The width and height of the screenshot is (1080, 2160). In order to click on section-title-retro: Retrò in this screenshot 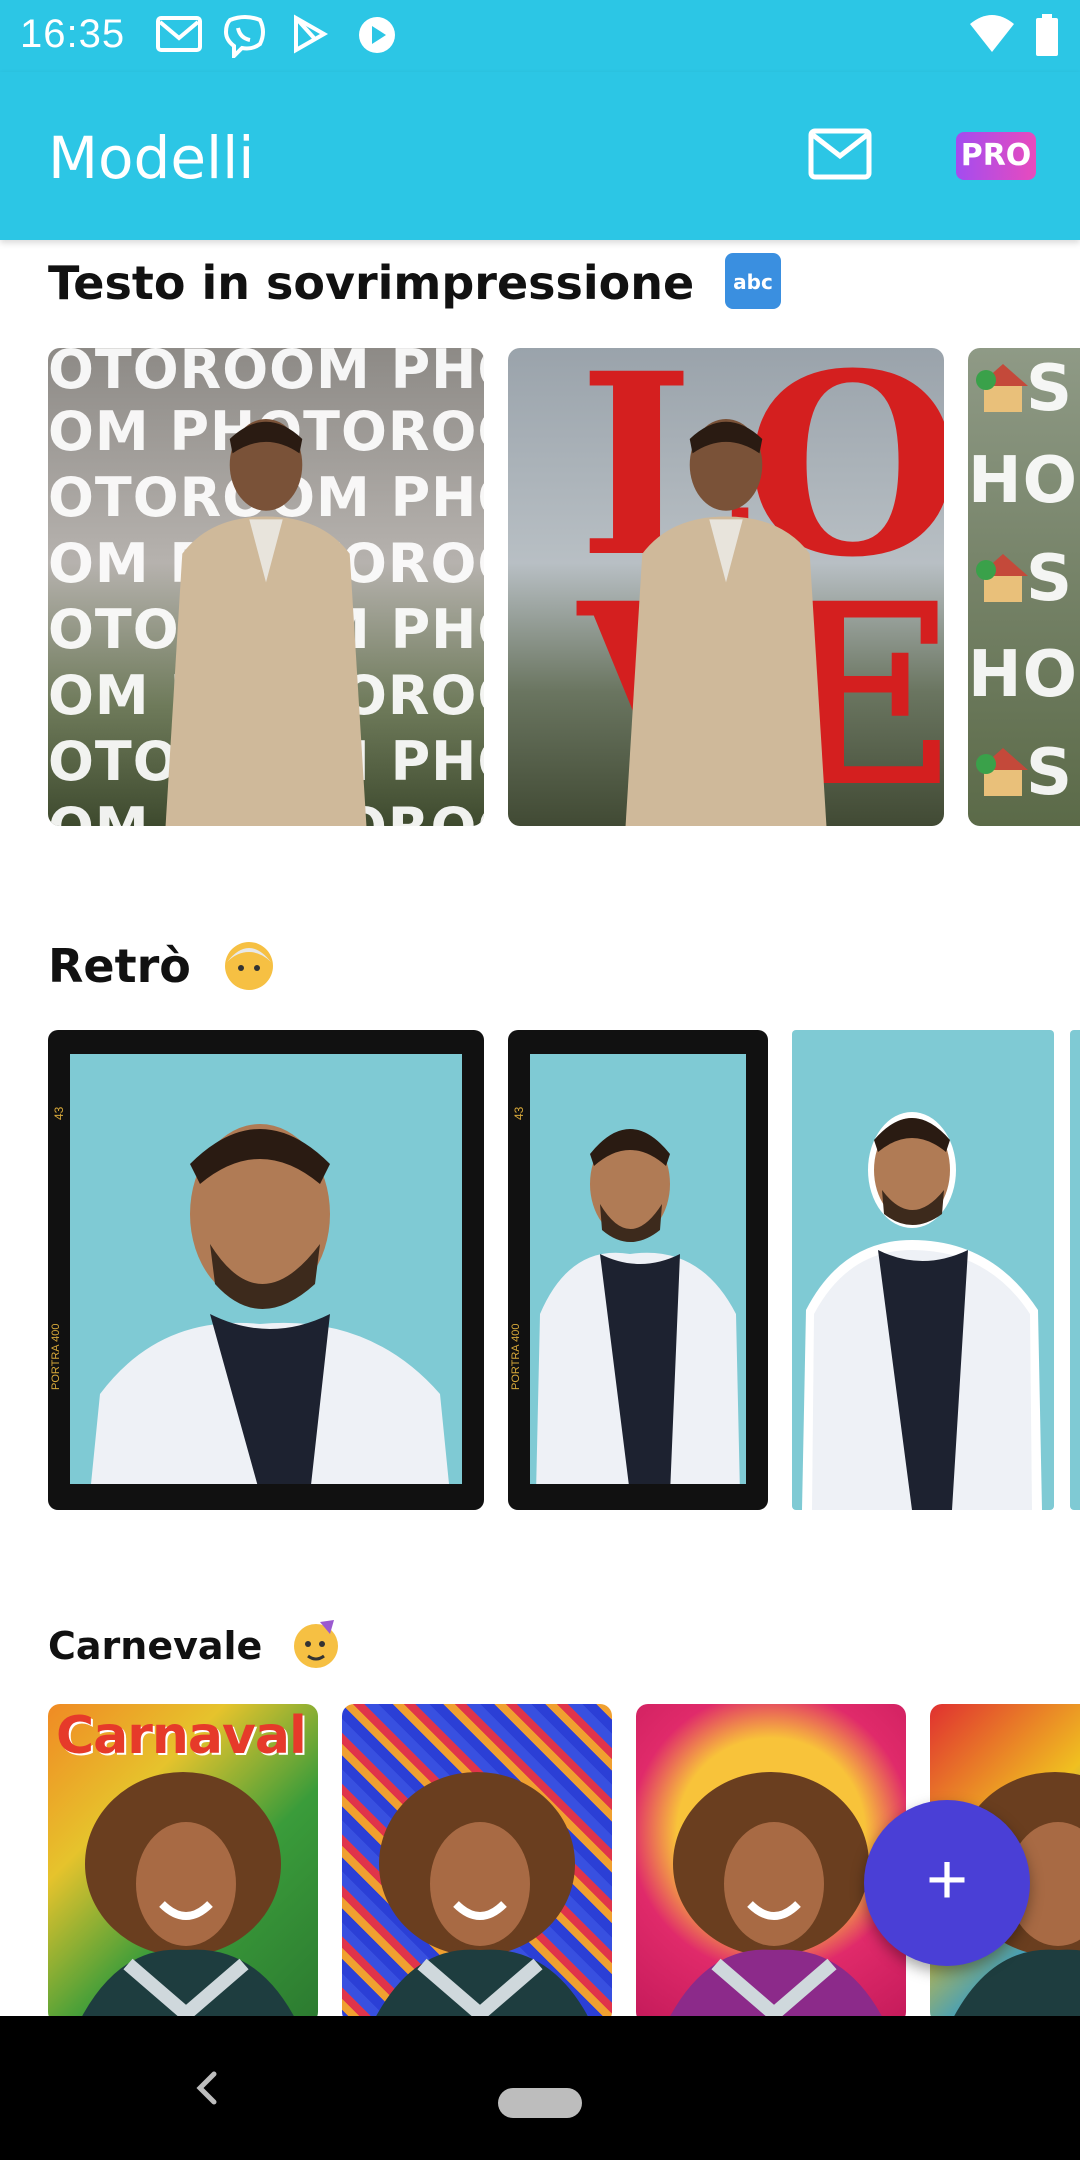, I will do `click(162, 969)`.